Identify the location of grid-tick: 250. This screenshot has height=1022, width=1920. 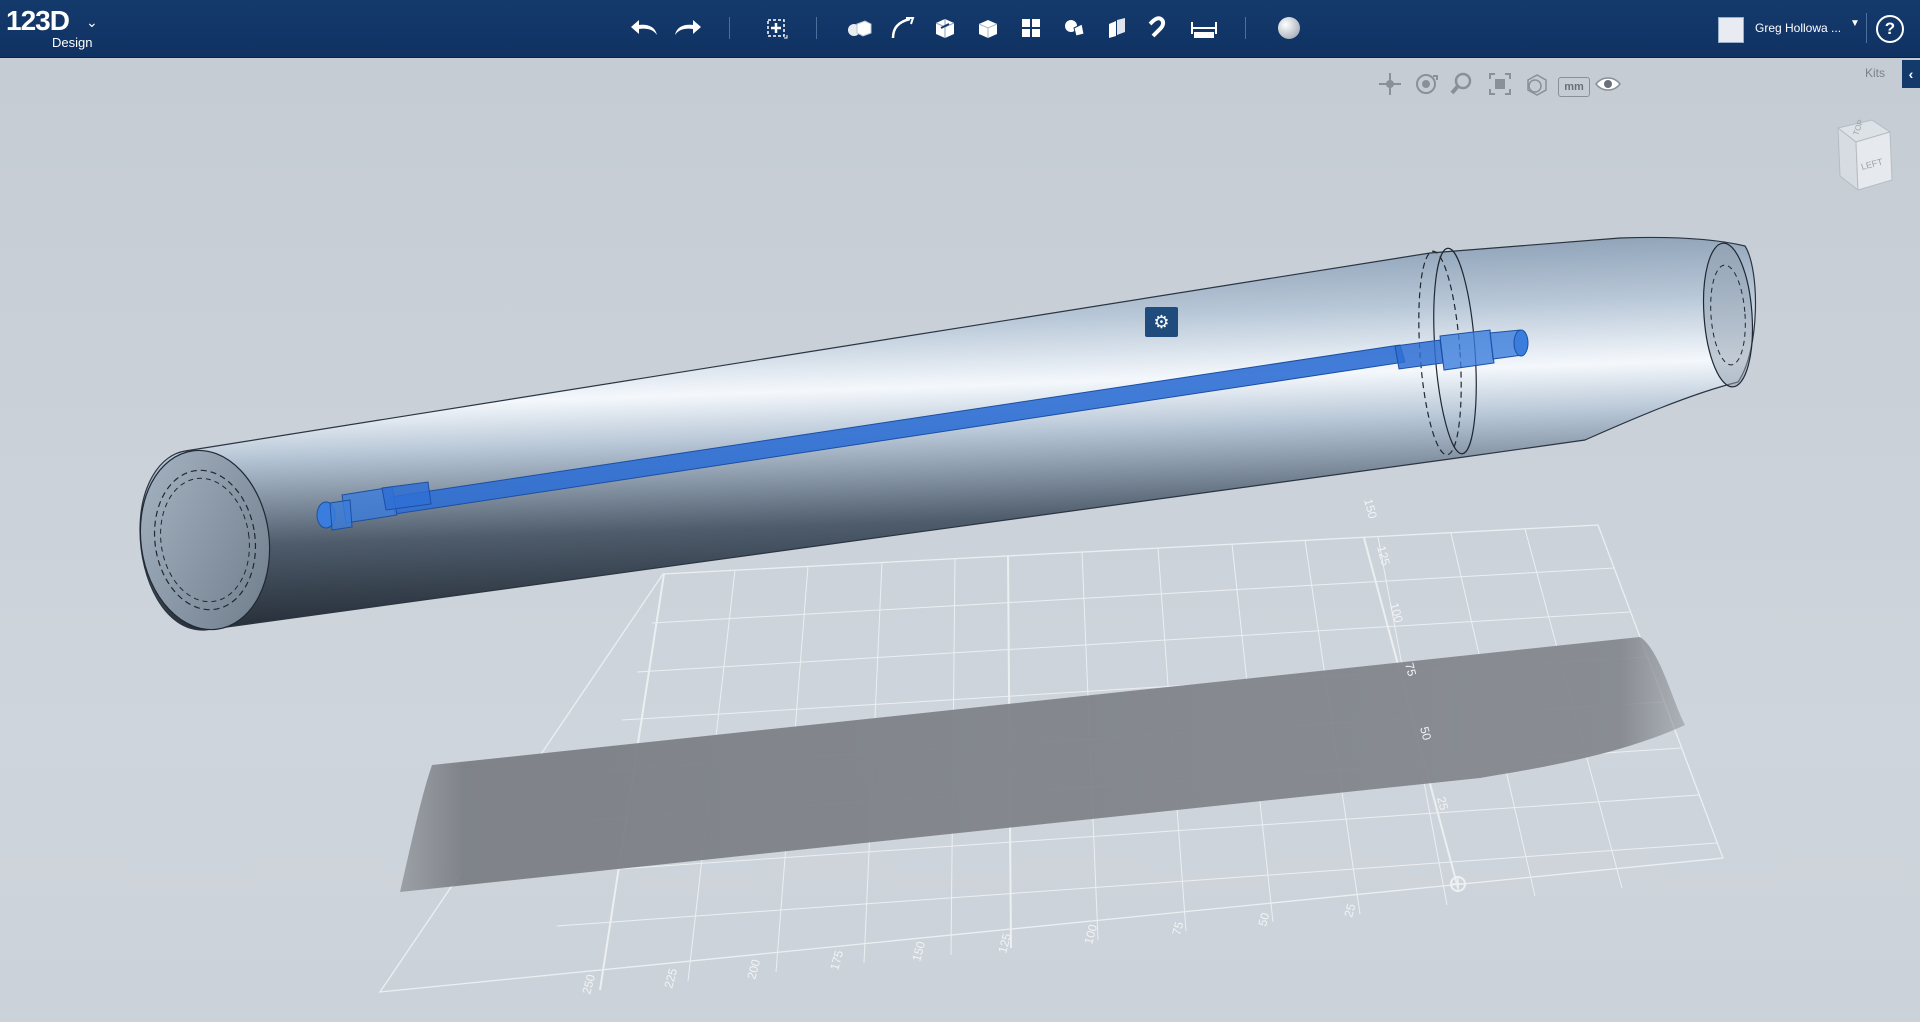
(588, 983).